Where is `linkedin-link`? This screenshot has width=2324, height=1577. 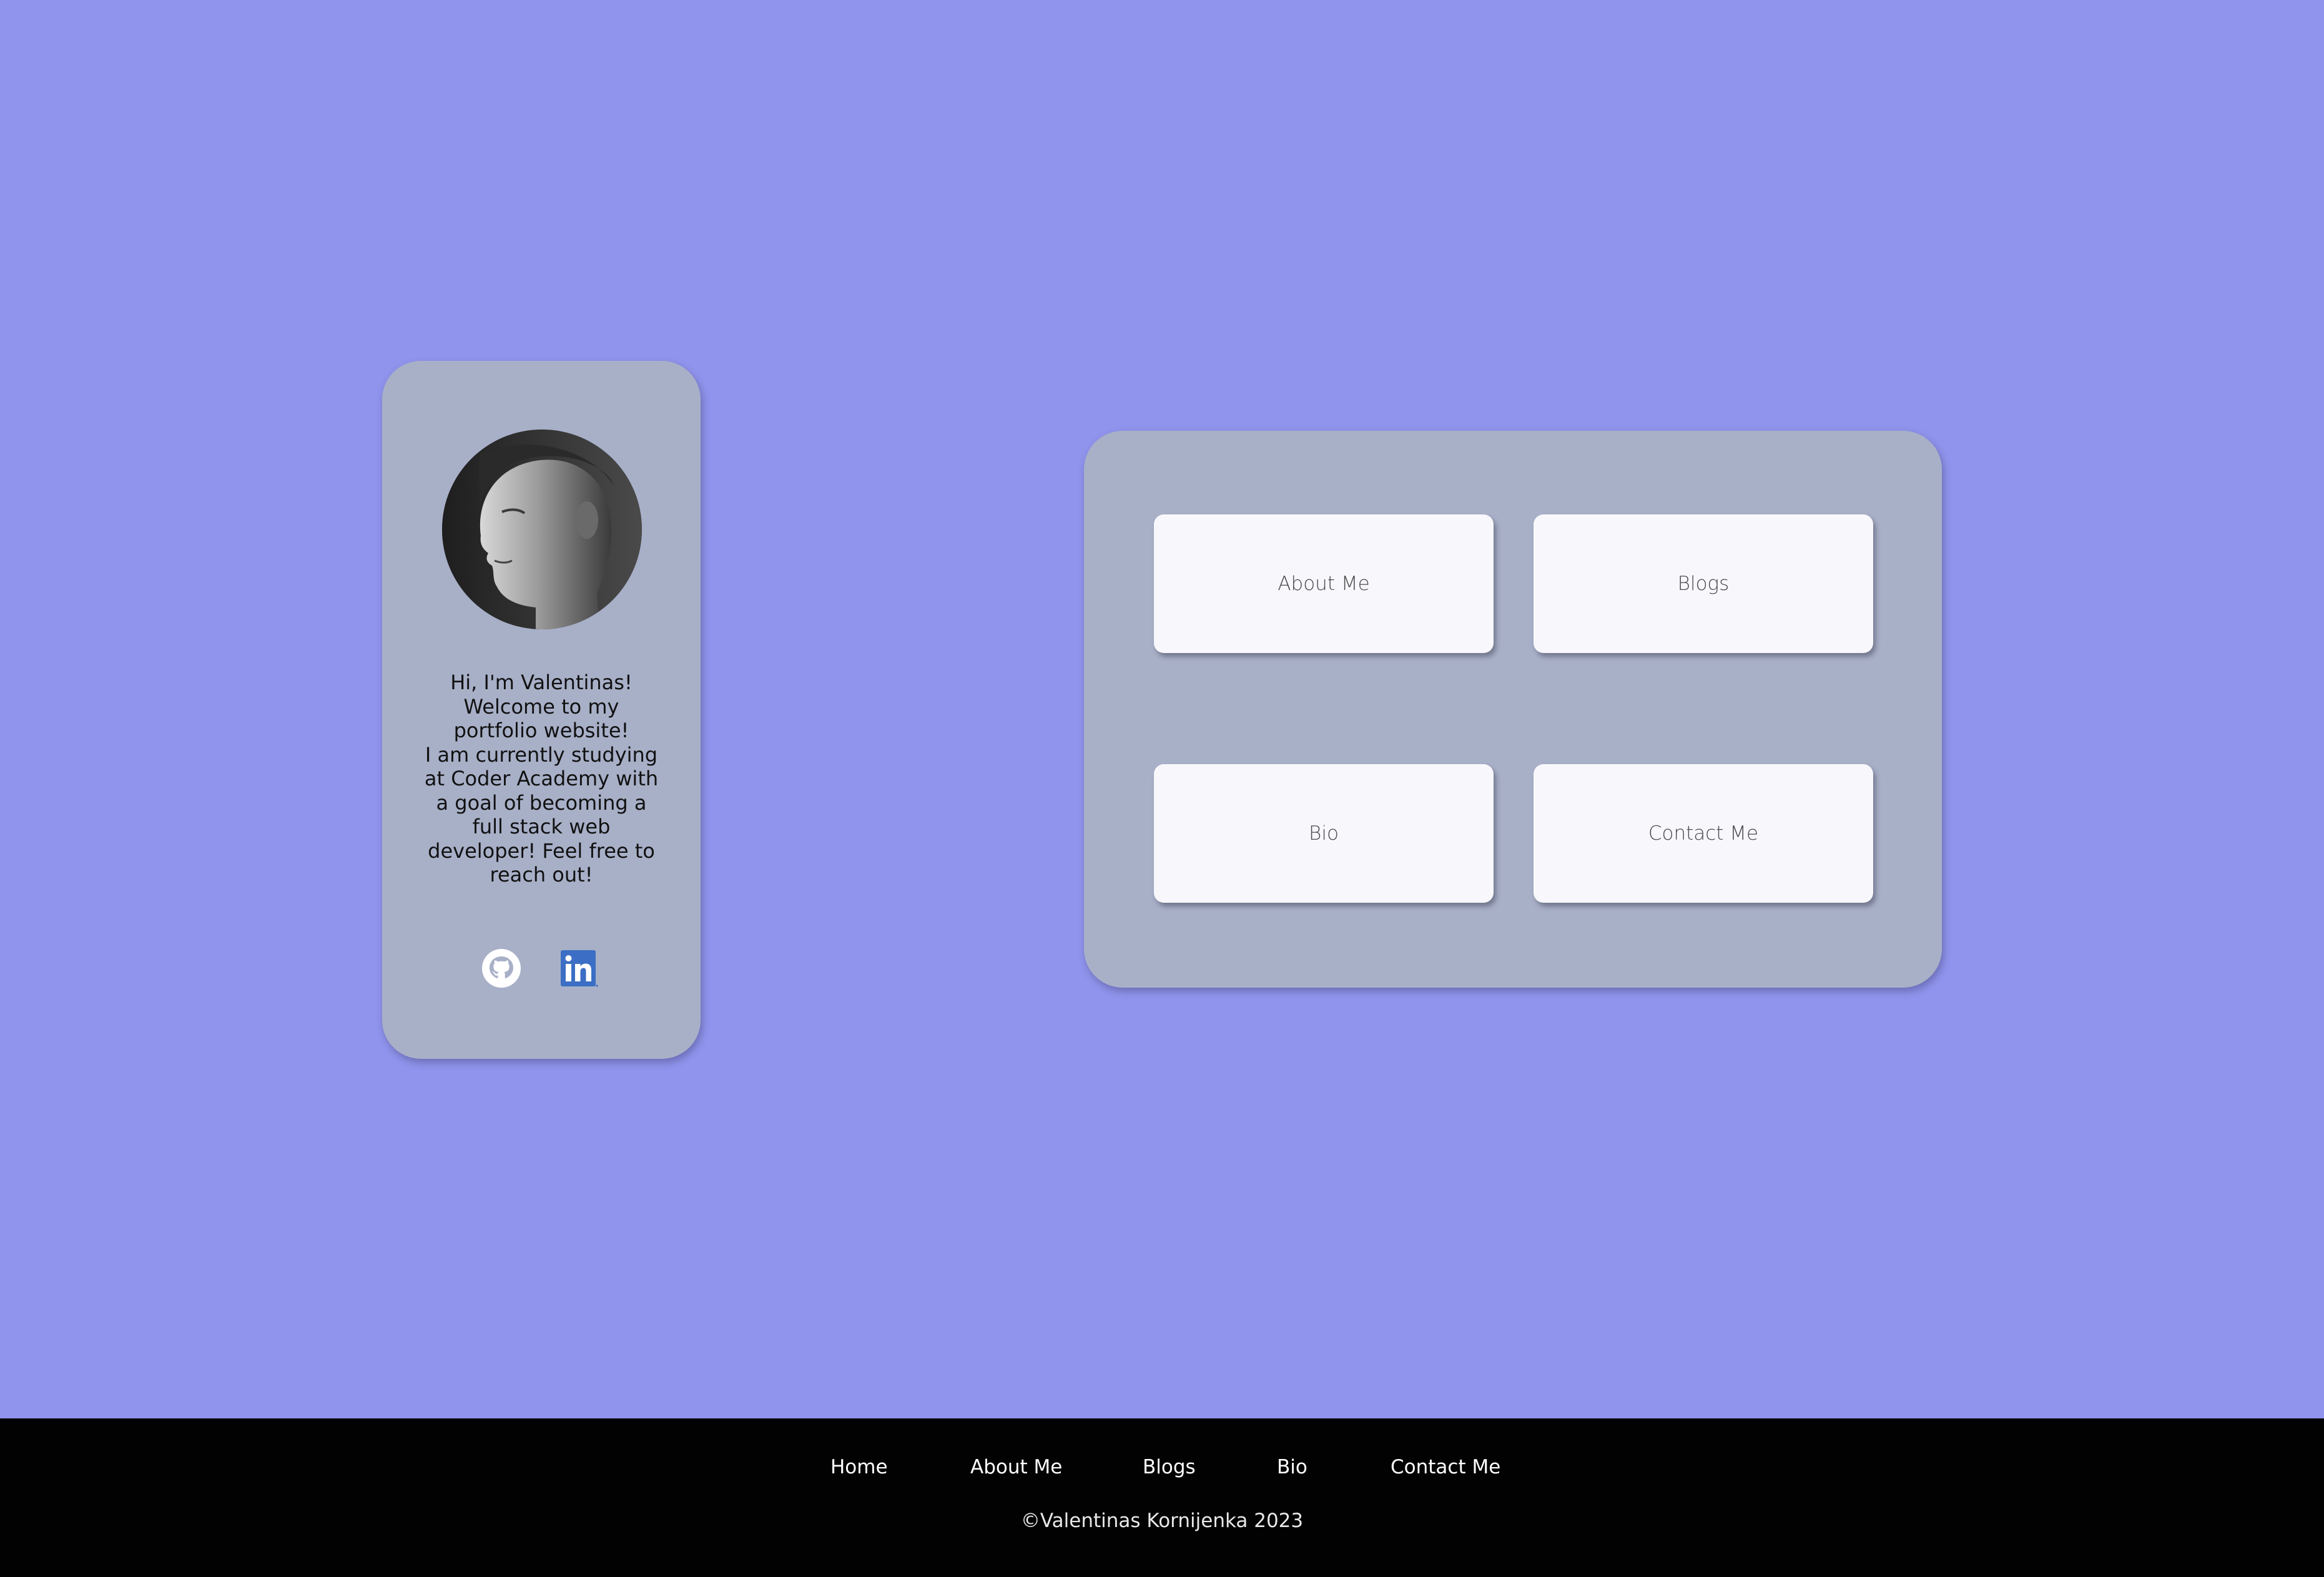 linkedin-link is located at coordinates (578, 968).